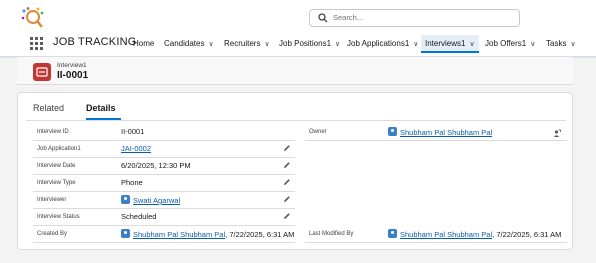 The height and width of the screenshot is (263, 596). I want to click on owner-link: Shubham Pal Shubham Pal, so click(446, 132).